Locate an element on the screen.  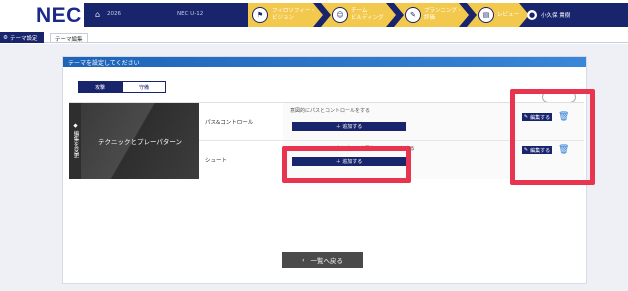
team-icon: ☺ is located at coordinates (340, 15).